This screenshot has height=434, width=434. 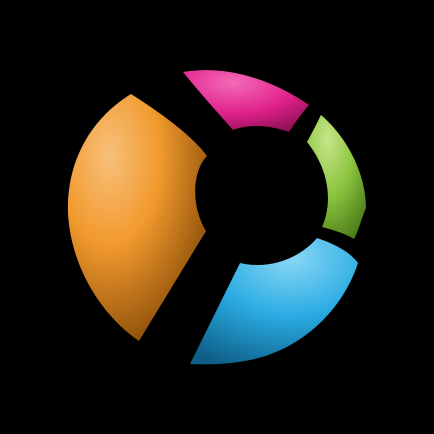 What do you see at coordinates (336, 177) in the screenshot?
I see `green-segment` at bounding box center [336, 177].